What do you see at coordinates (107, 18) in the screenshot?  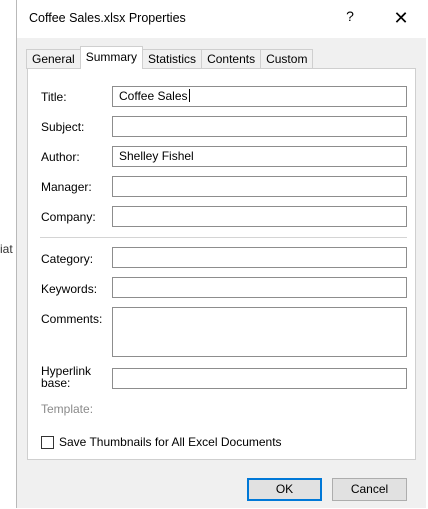 I see `dialog-title: Coffee Sales.xlsx Properties` at bounding box center [107, 18].